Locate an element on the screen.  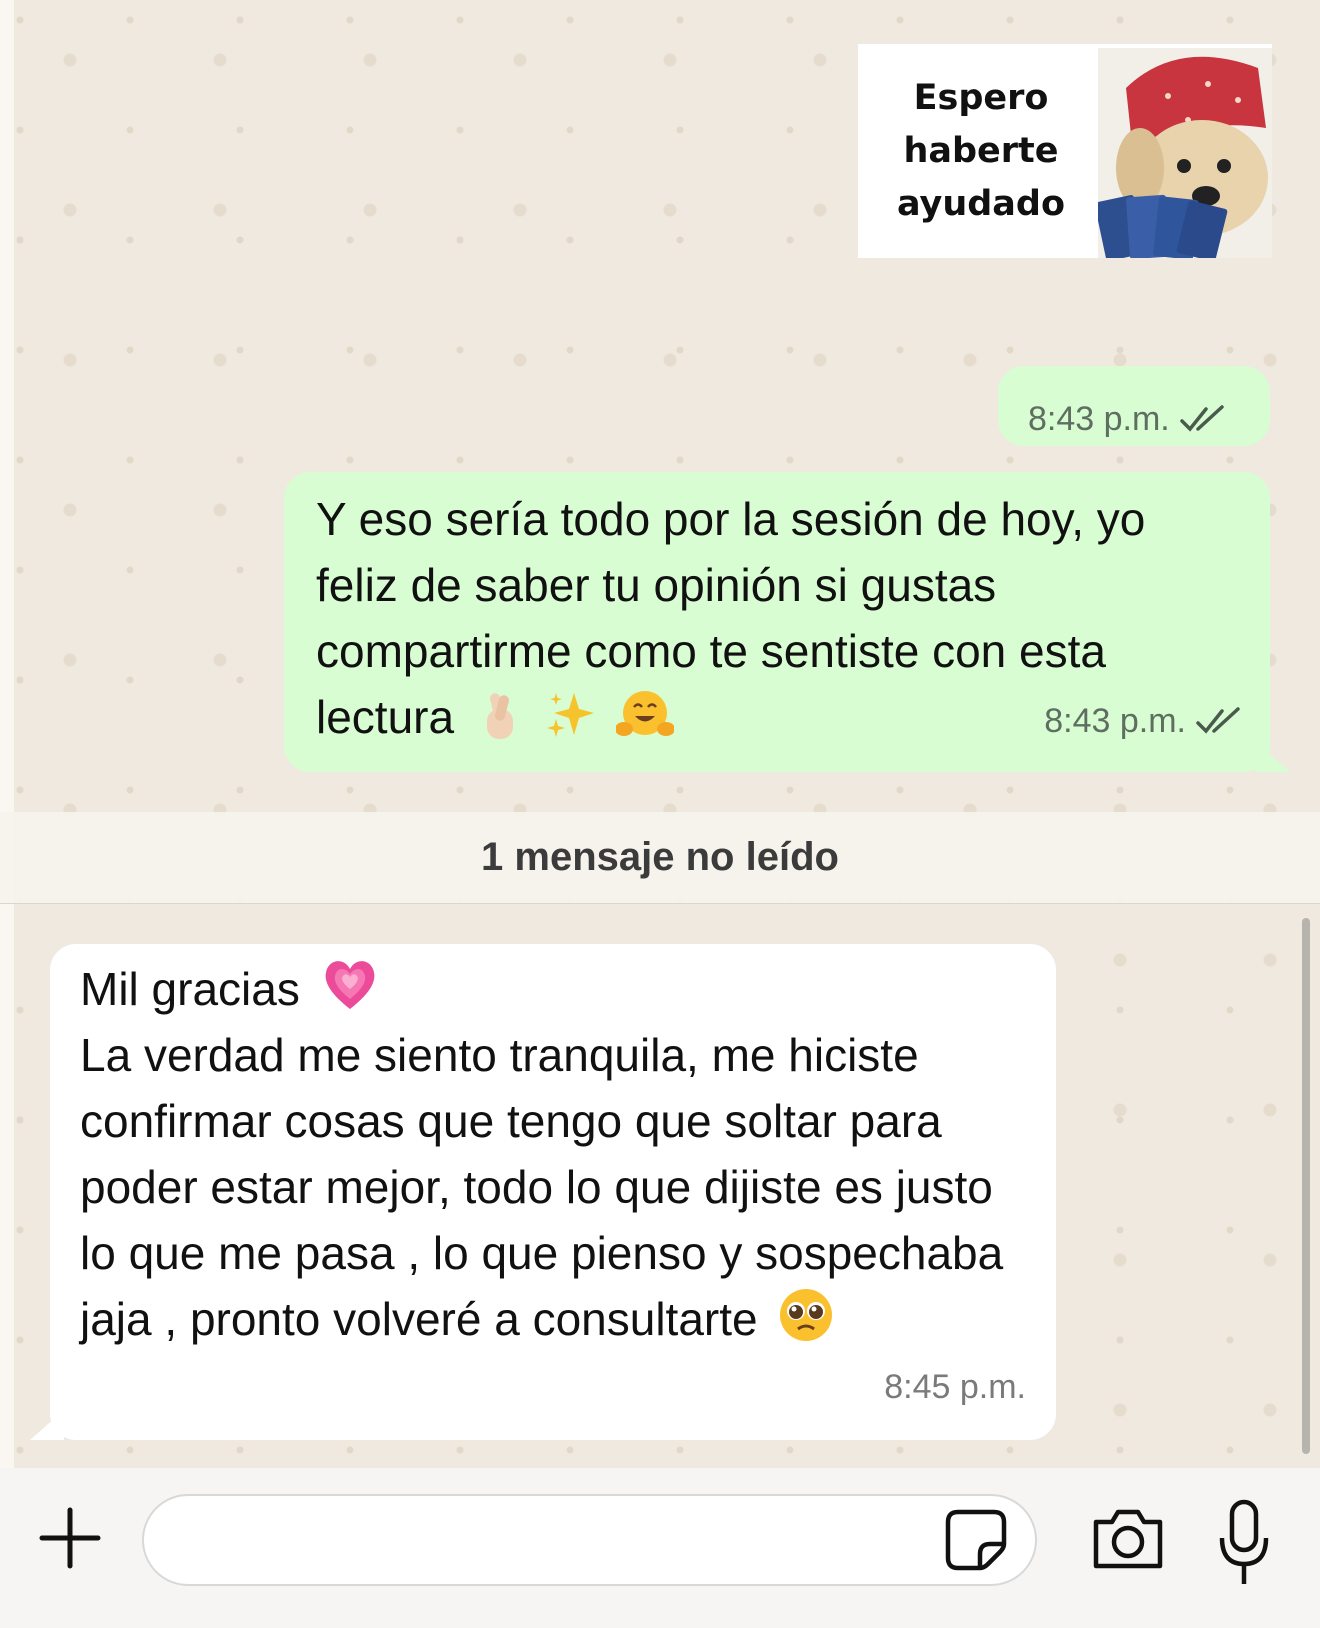
unread-banner-text: 1 mensaje no leído is located at coordinates (660, 857).